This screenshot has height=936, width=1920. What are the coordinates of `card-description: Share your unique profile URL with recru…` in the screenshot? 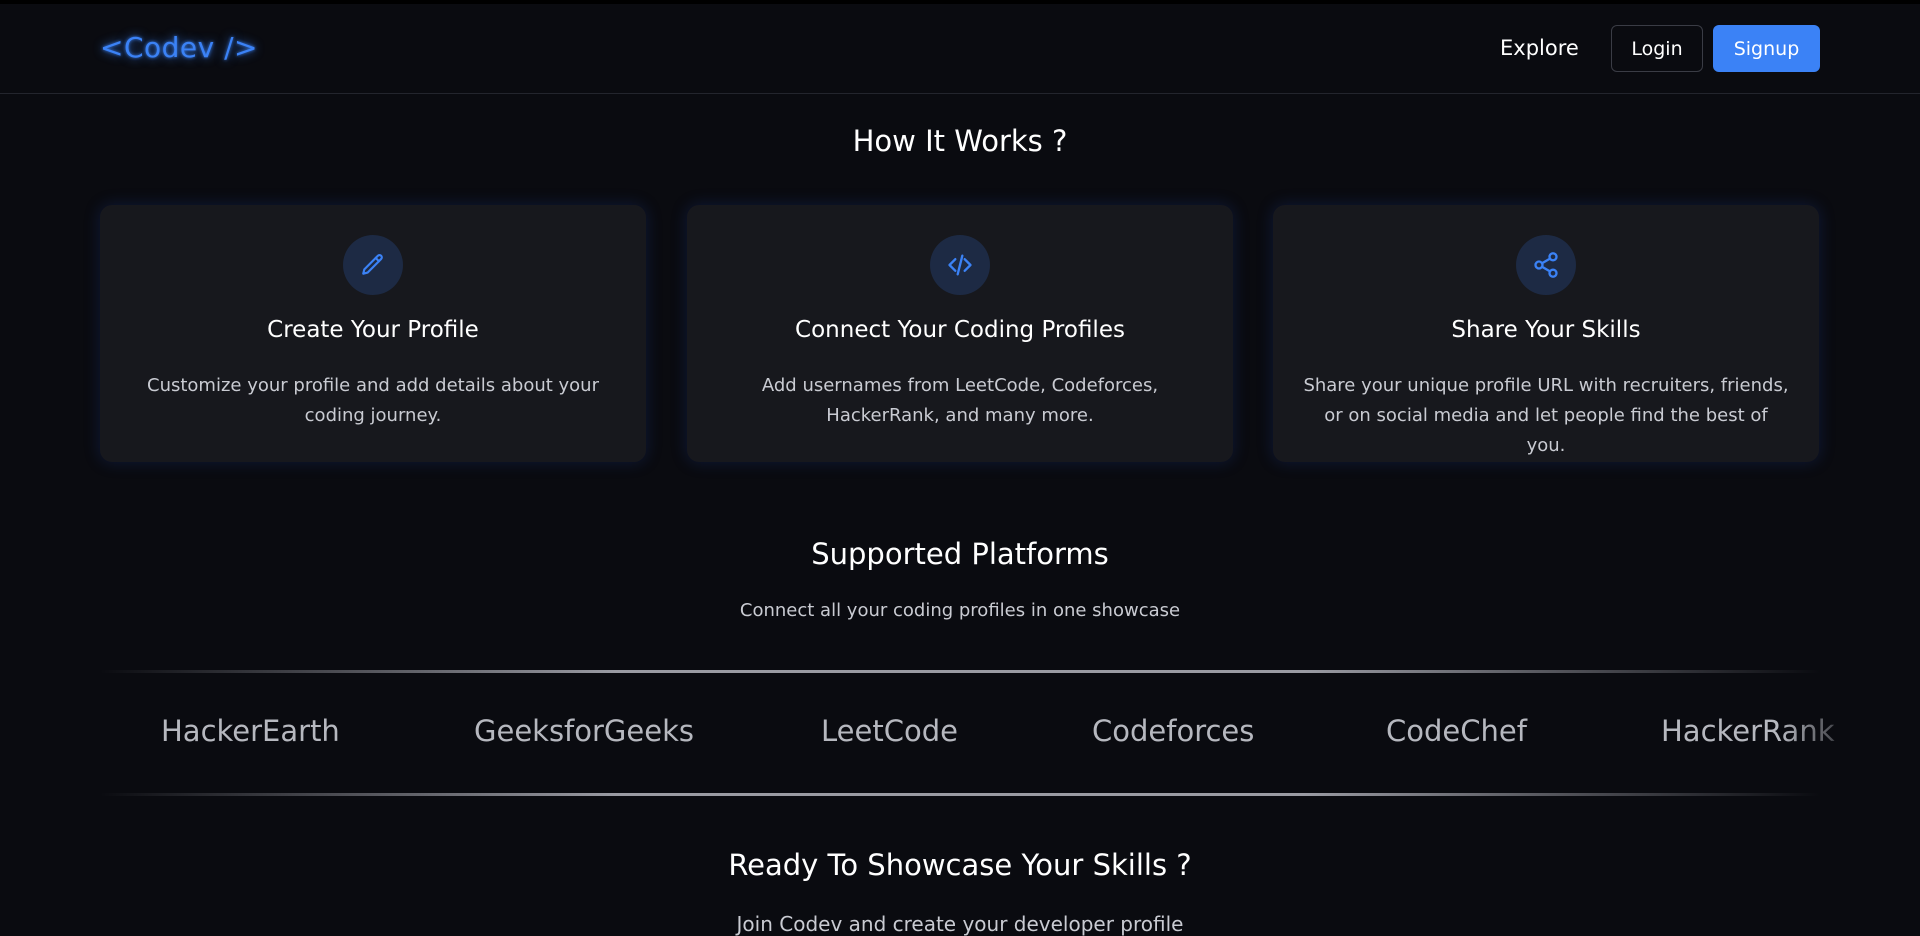 It's located at (1546, 415).